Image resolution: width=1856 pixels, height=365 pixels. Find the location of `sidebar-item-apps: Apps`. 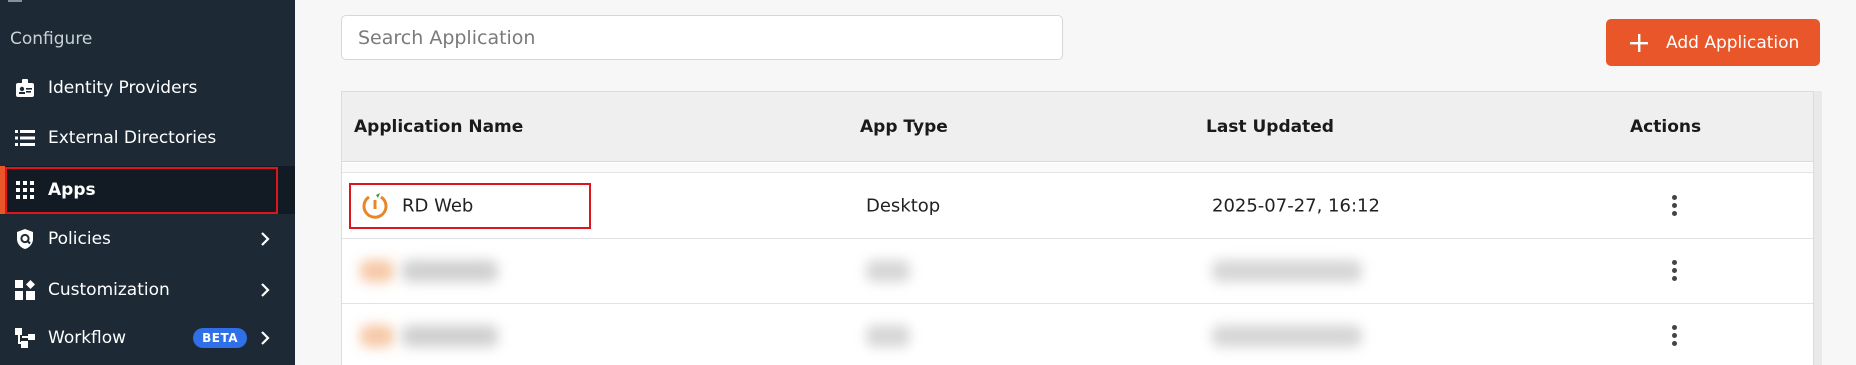

sidebar-item-apps: Apps is located at coordinates (147, 190).